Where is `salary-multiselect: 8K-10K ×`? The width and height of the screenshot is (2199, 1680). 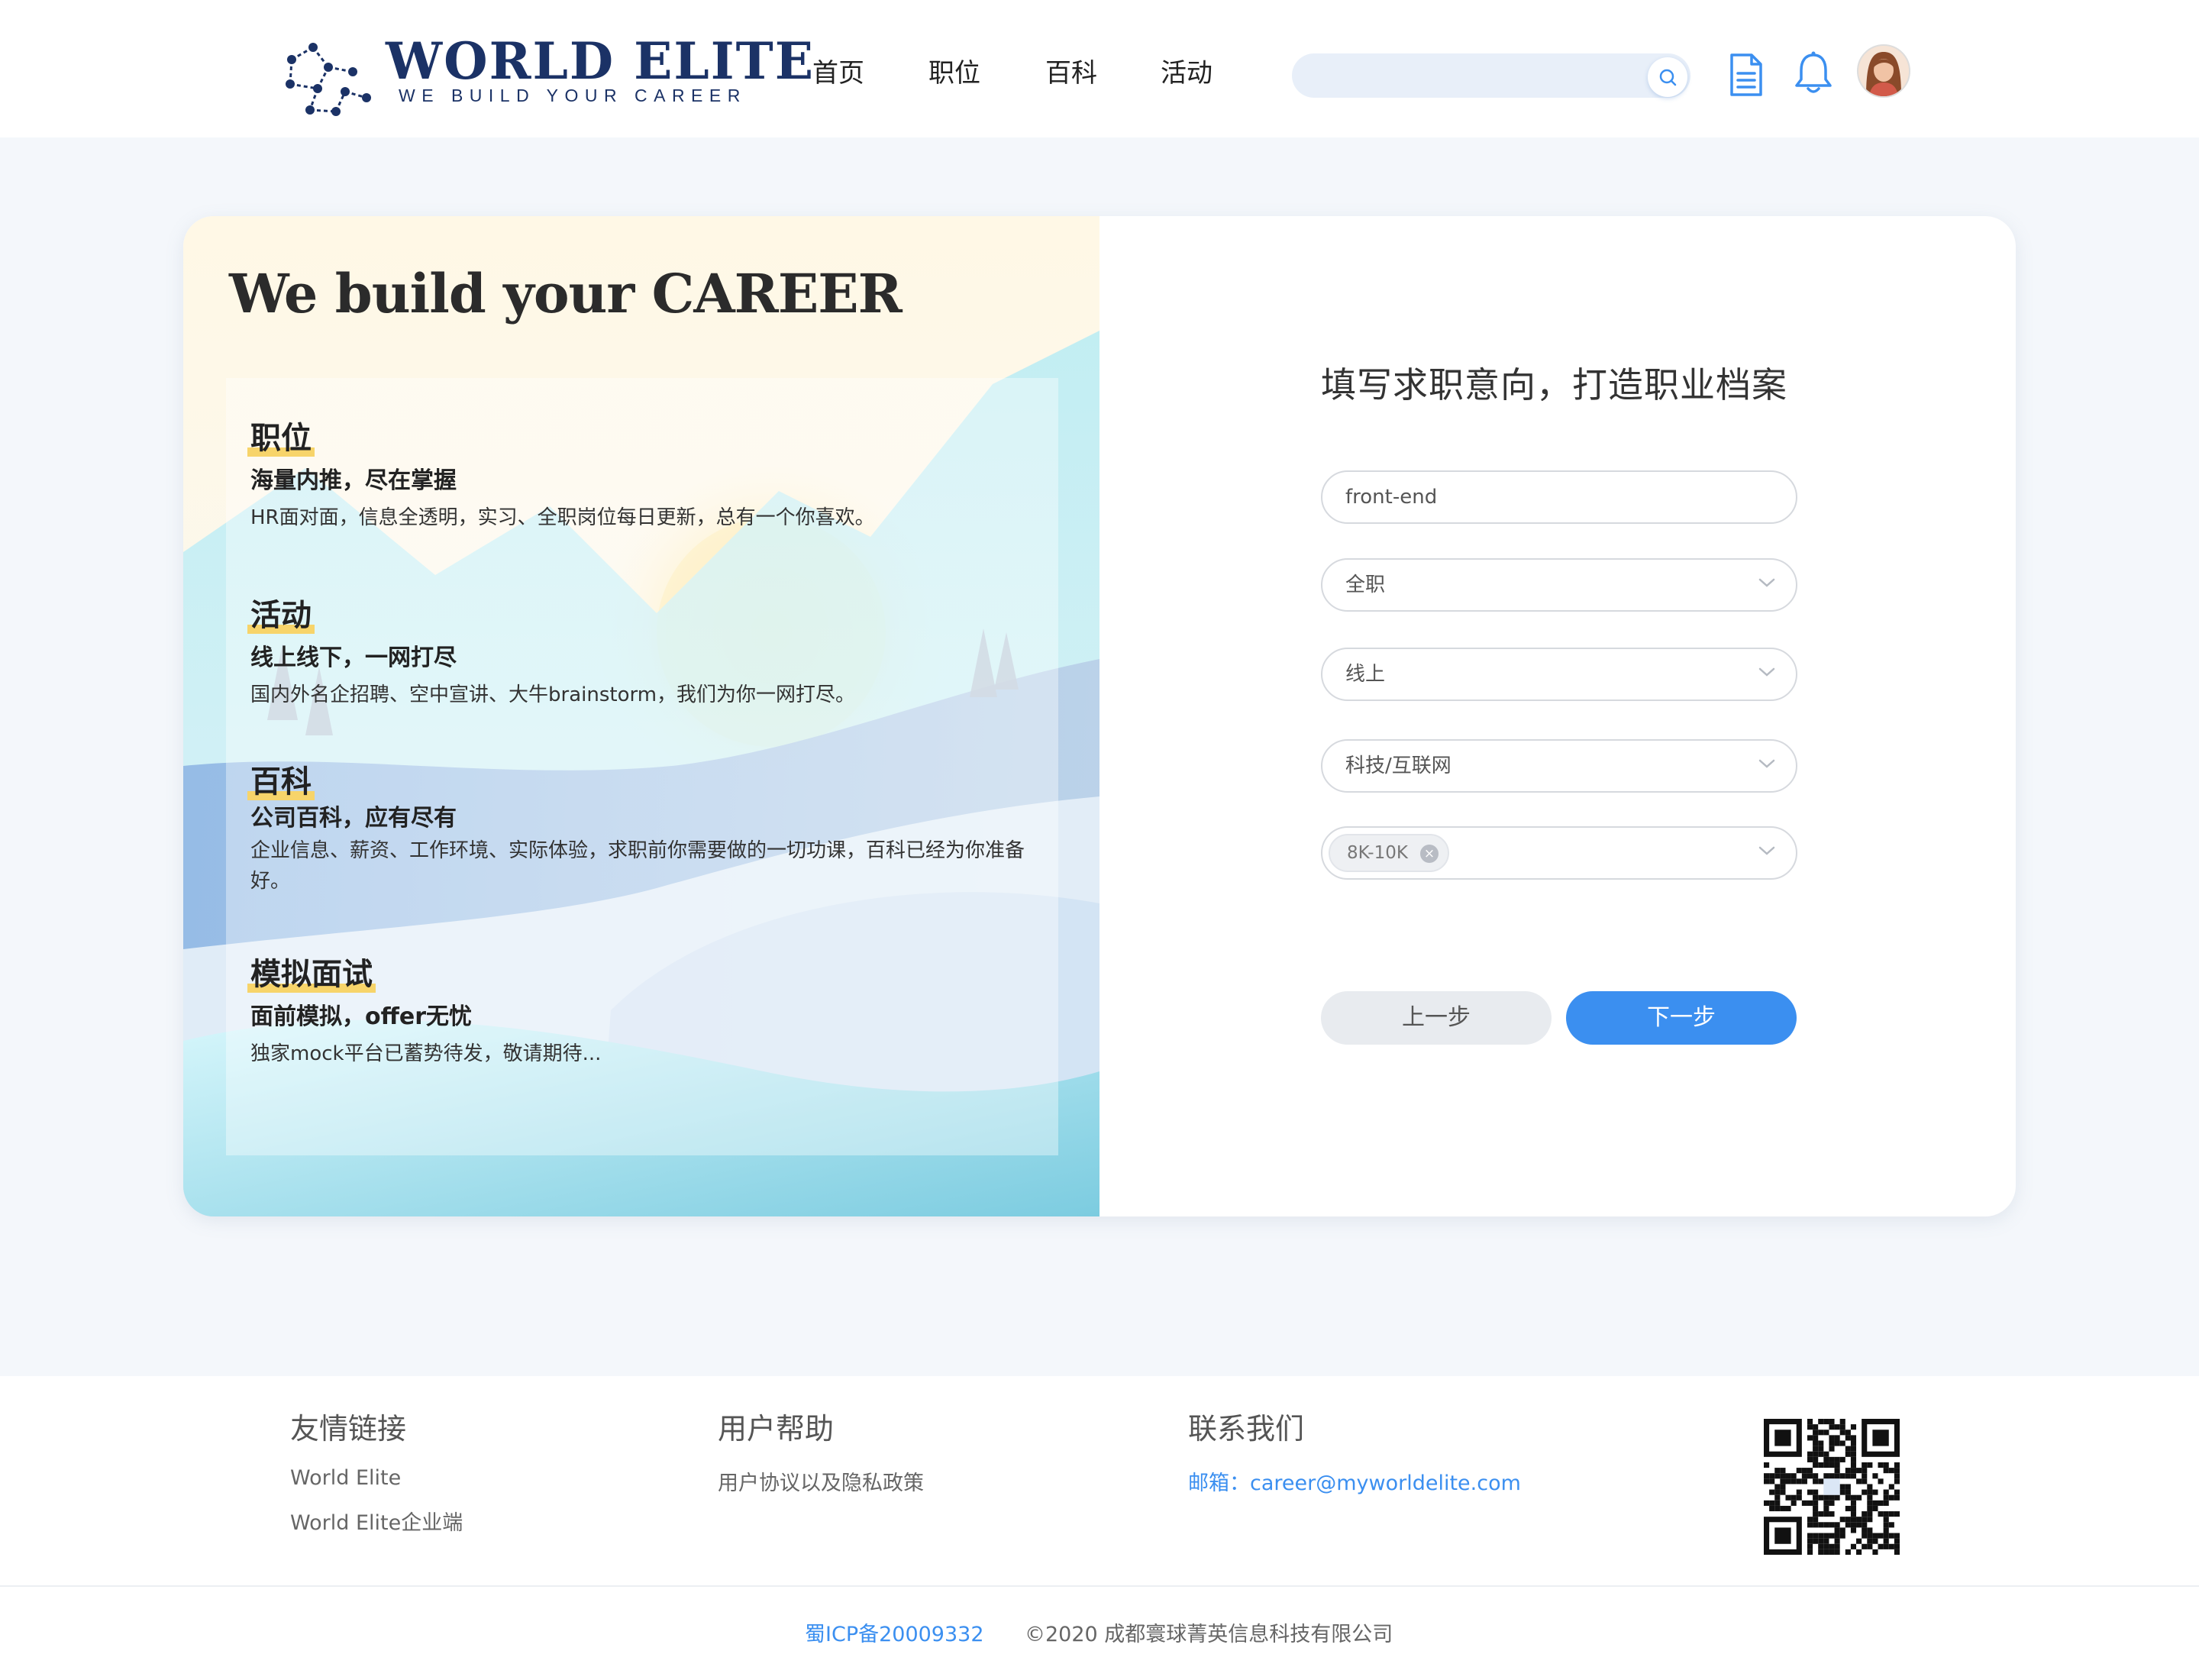
salary-multiselect: 8K-10K × is located at coordinates (1559, 853).